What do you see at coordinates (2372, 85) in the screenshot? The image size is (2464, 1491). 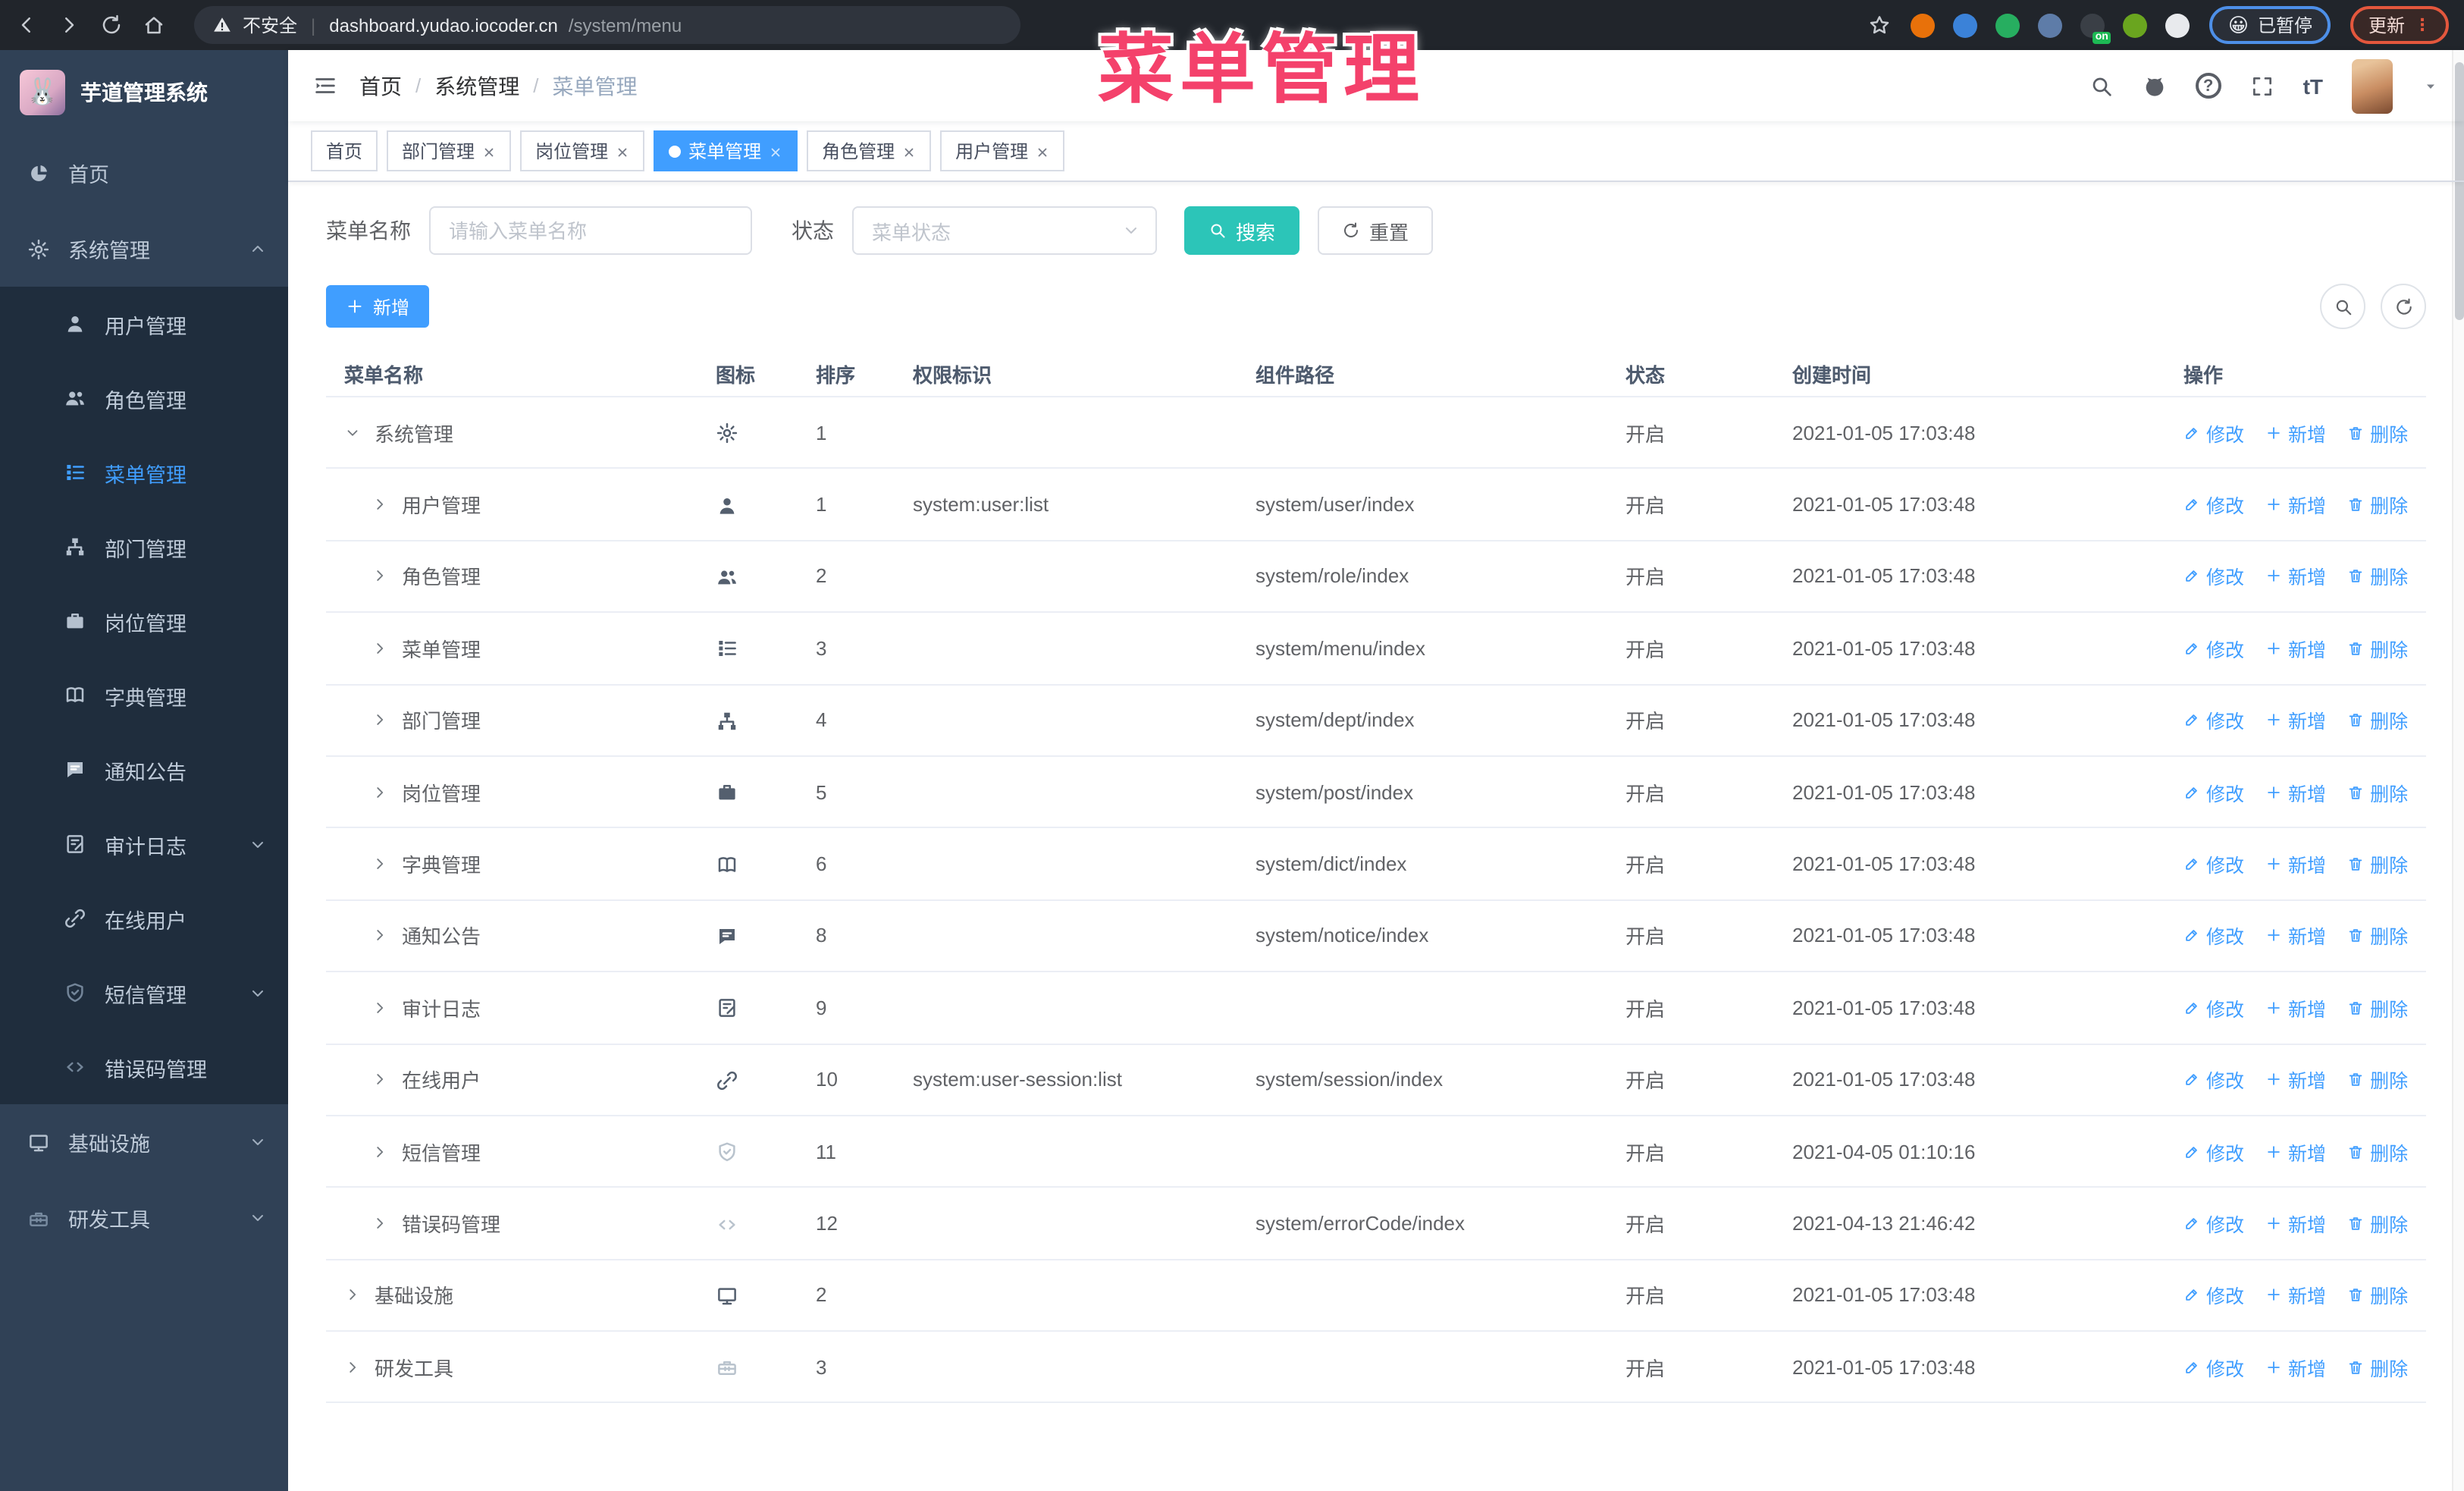 I see `user-avatar` at bounding box center [2372, 85].